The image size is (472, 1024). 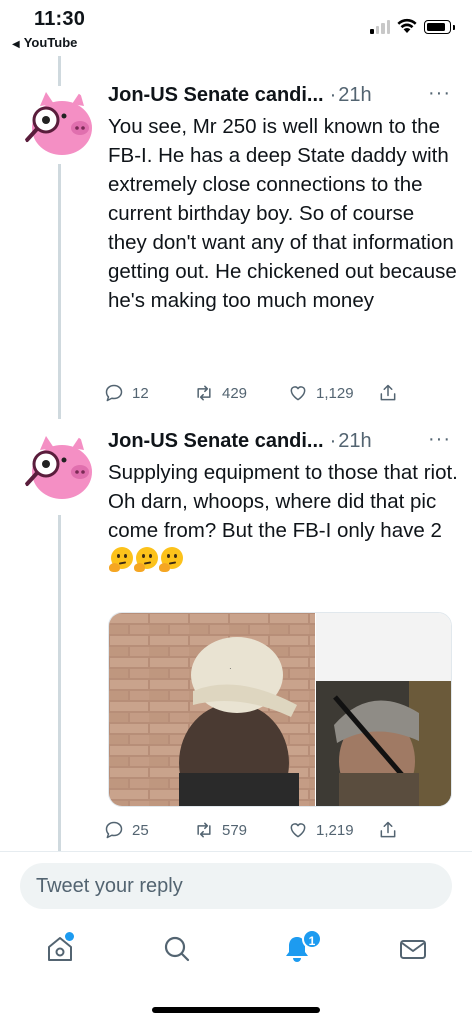 I want to click on reply-count: 12, so click(x=140, y=393).